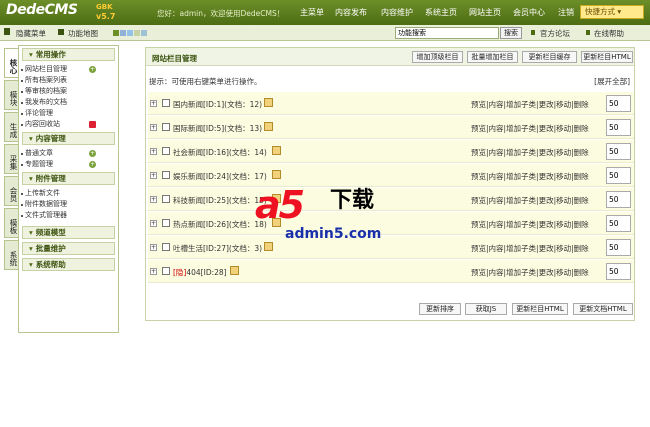 This screenshot has width=650, height=427. I want to click on update-sort-button: 更新排序, so click(440, 309).